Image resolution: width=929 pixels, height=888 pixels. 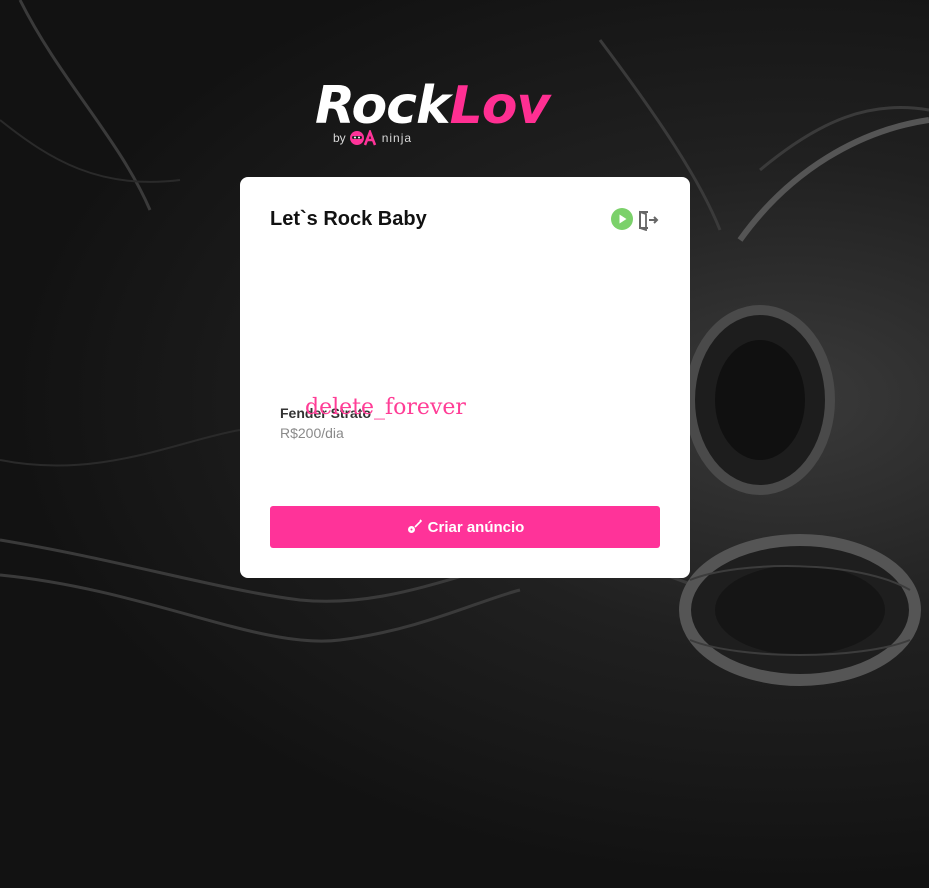 What do you see at coordinates (339, 138) in the screenshot?
I see `logo-by-text: by` at bounding box center [339, 138].